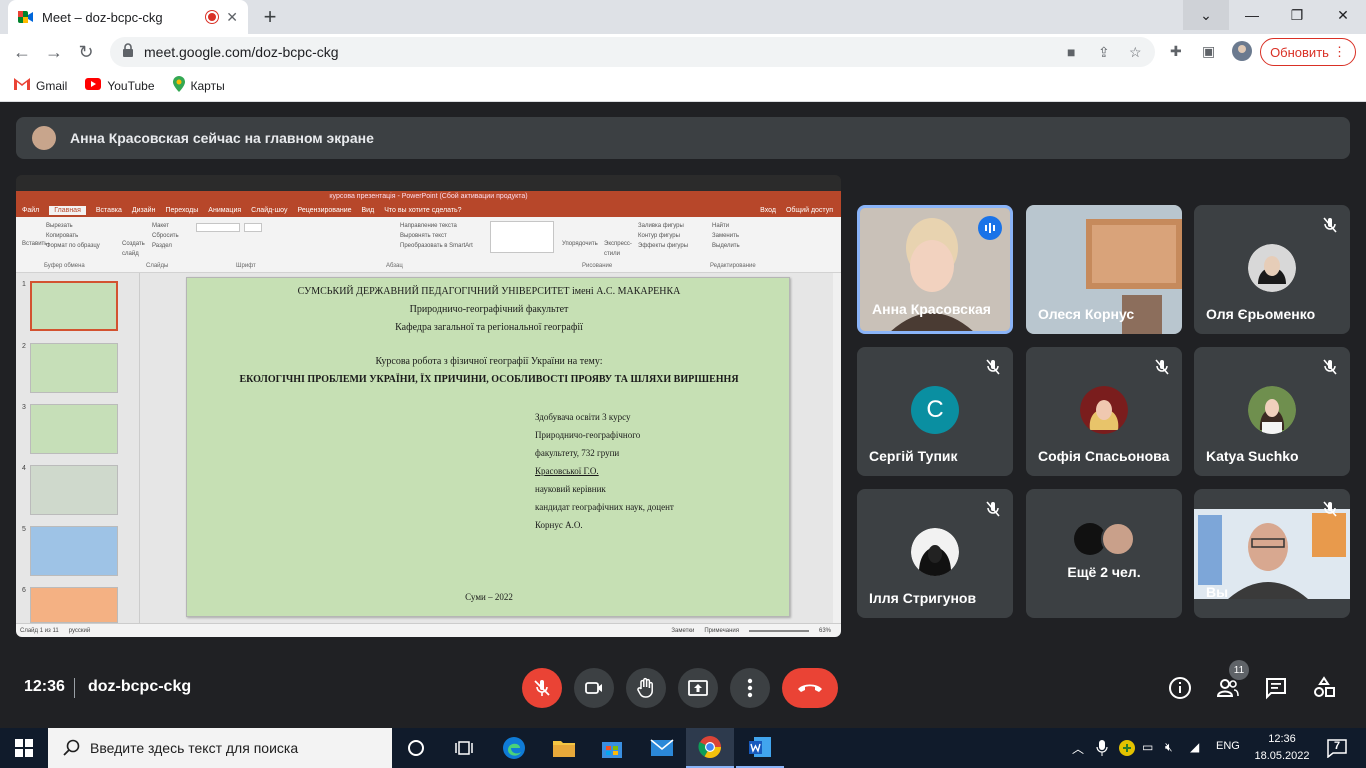  Describe the element at coordinates (1272, 269) in the screenshot. I see `participant-tile: Оля Єрьоменко` at that location.